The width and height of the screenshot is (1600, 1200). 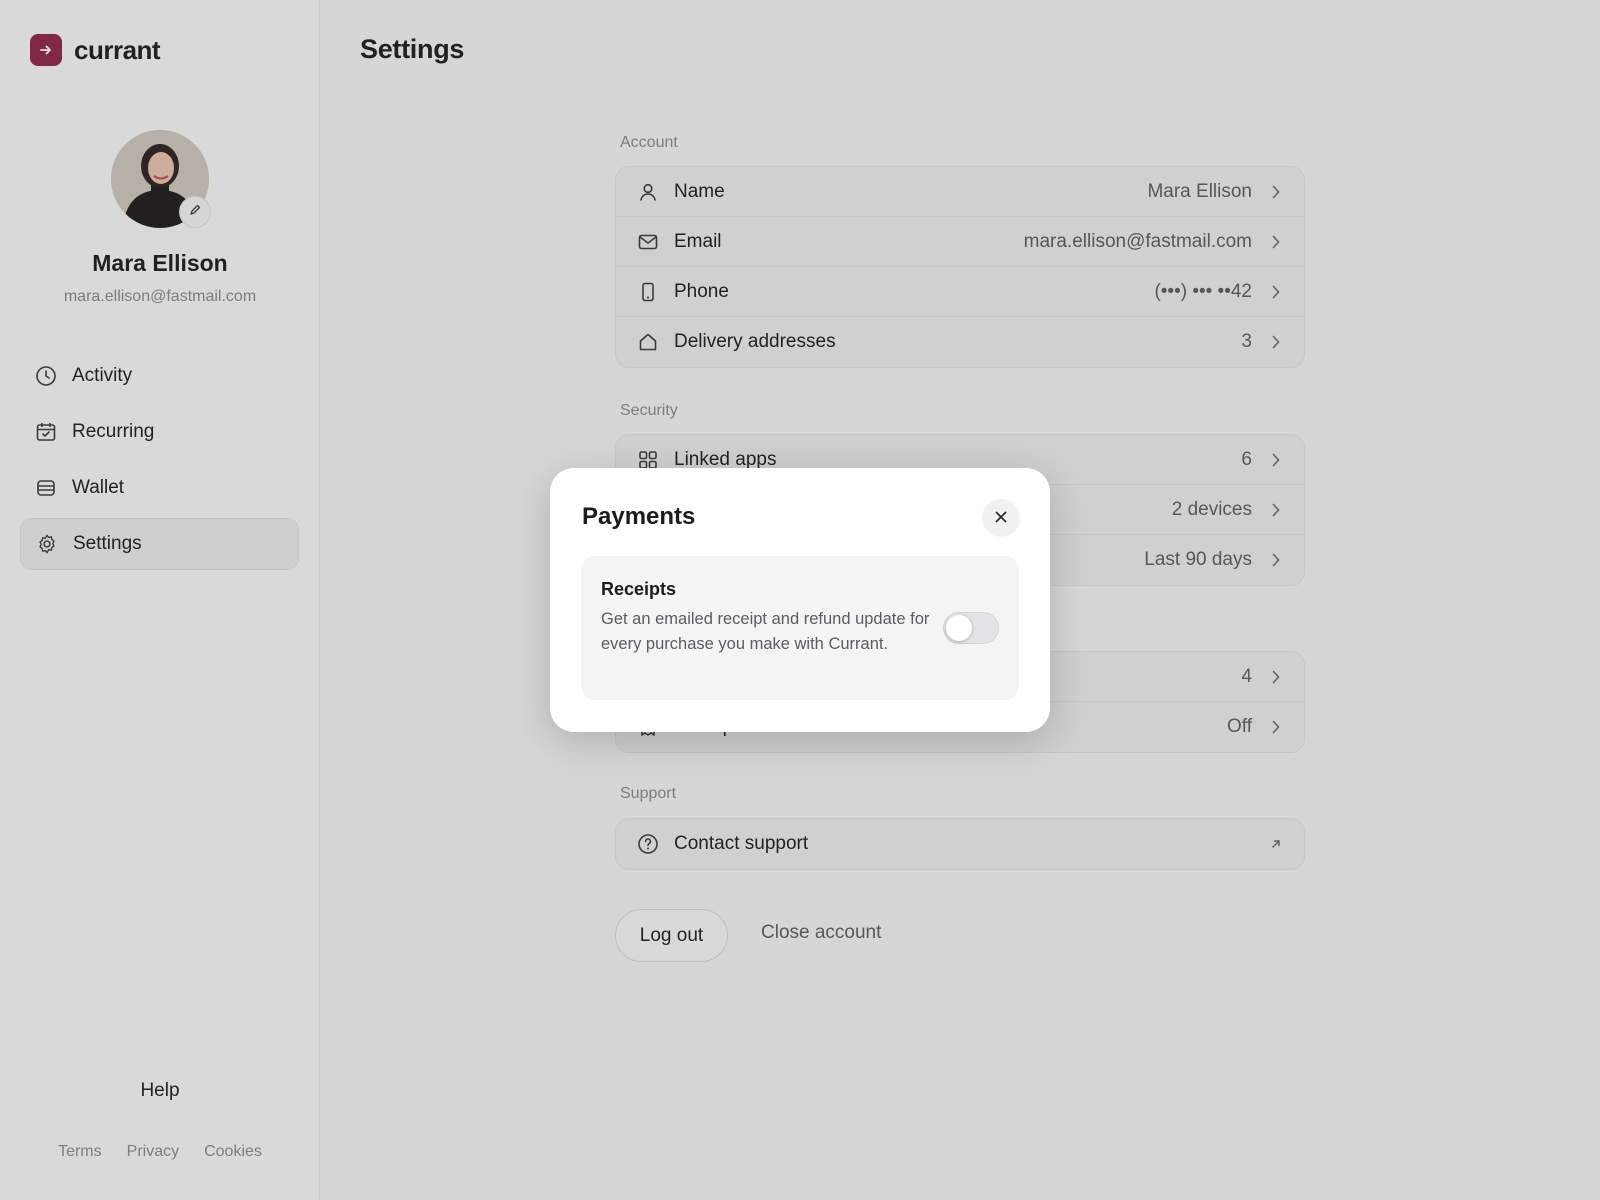 I want to click on modal-title: Payments, so click(x=639, y=516).